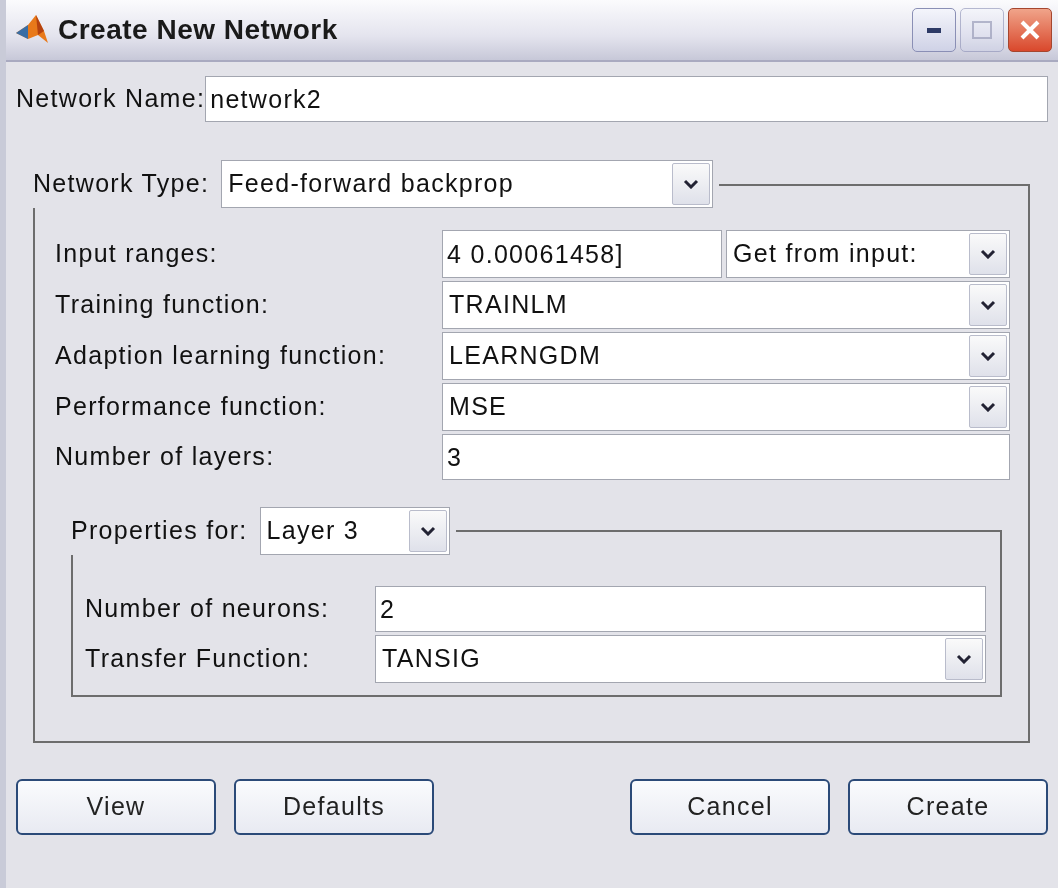 This screenshot has height=888, width=1058. I want to click on close-icon, so click(1030, 30).